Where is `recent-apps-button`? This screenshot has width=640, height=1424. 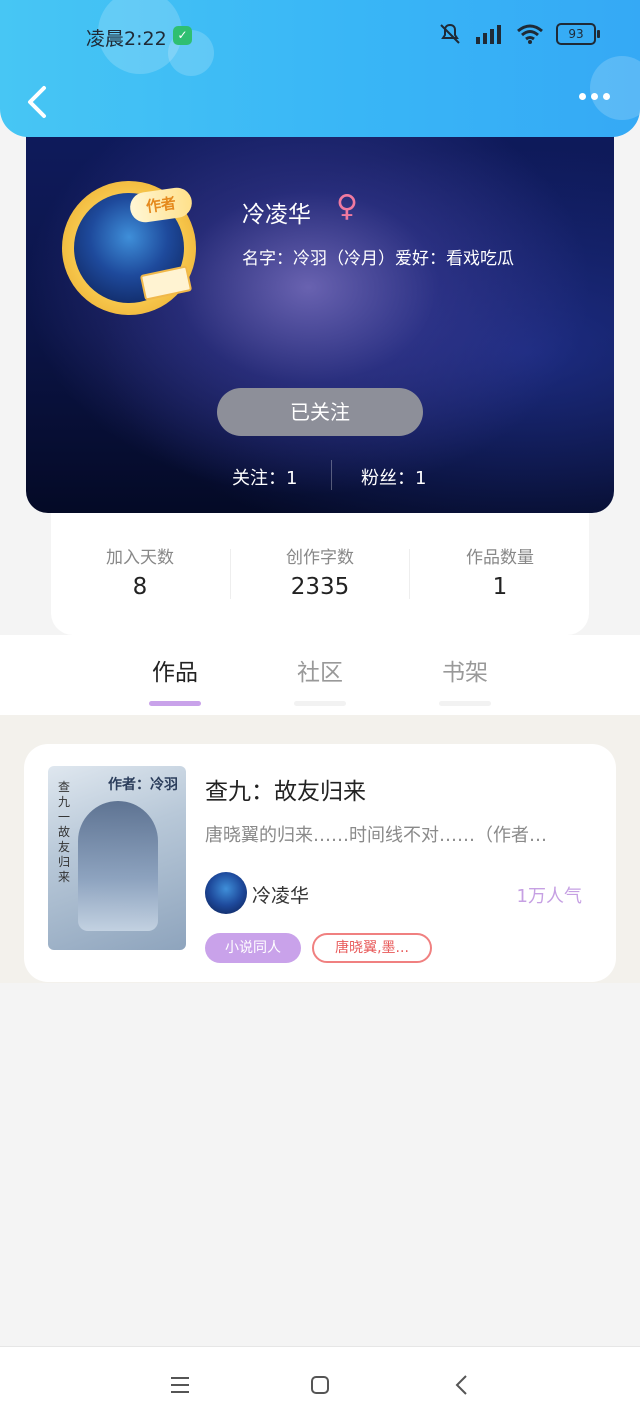
recent-apps-button is located at coordinates (180, 1386).